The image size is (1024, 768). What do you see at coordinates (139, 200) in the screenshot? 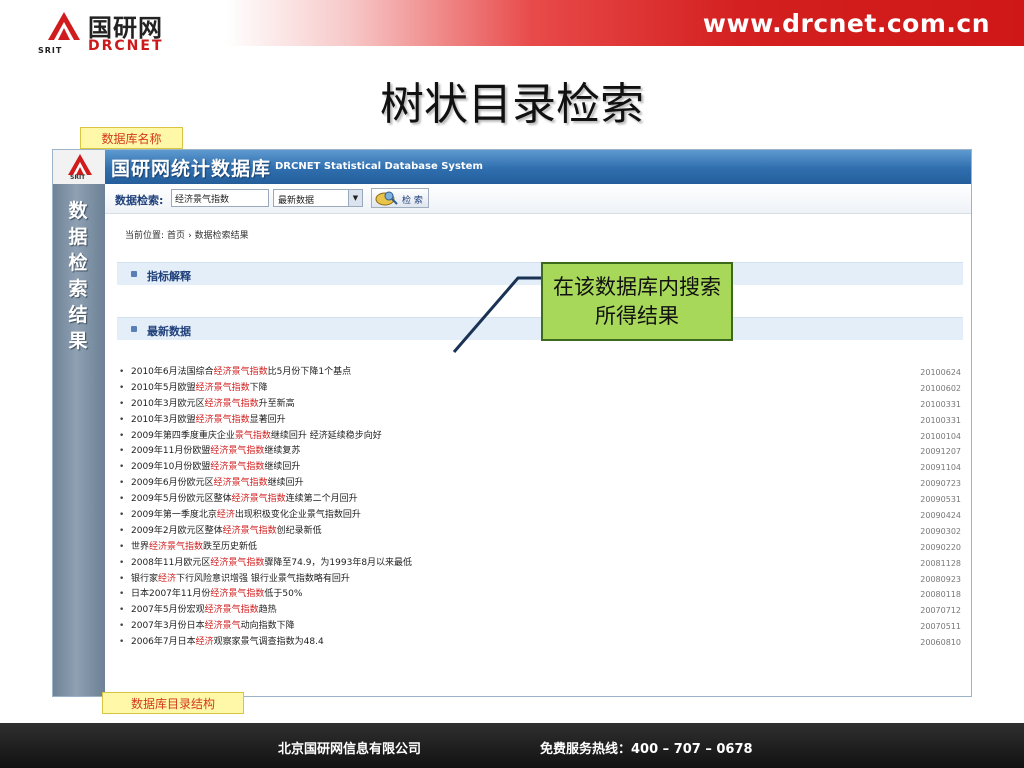
I see `search-label: 数据检索:` at bounding box center [139, 200].